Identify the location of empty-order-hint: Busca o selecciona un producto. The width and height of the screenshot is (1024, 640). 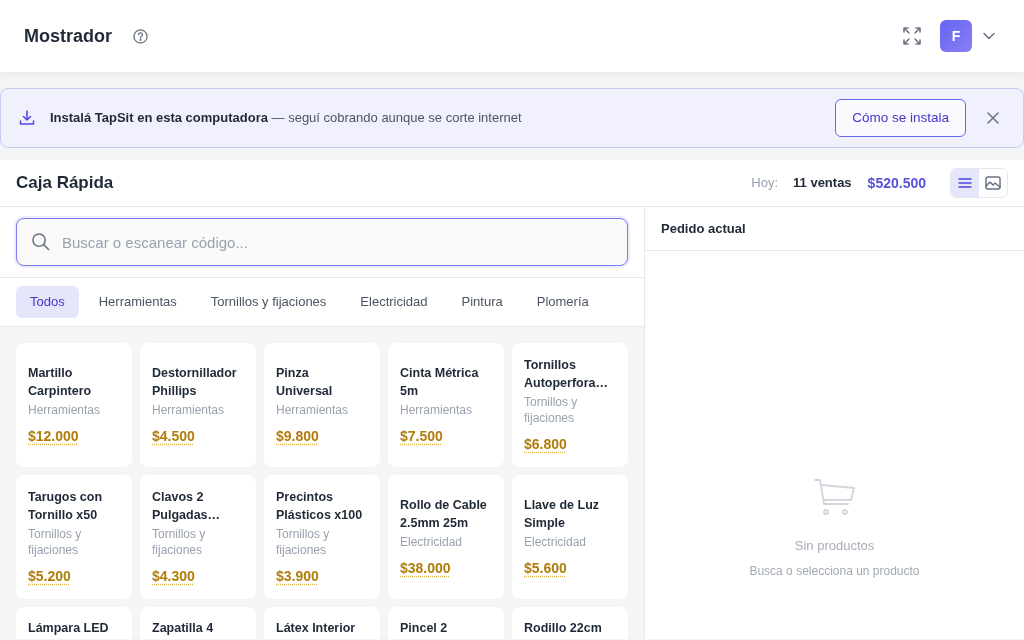
(834, 571).